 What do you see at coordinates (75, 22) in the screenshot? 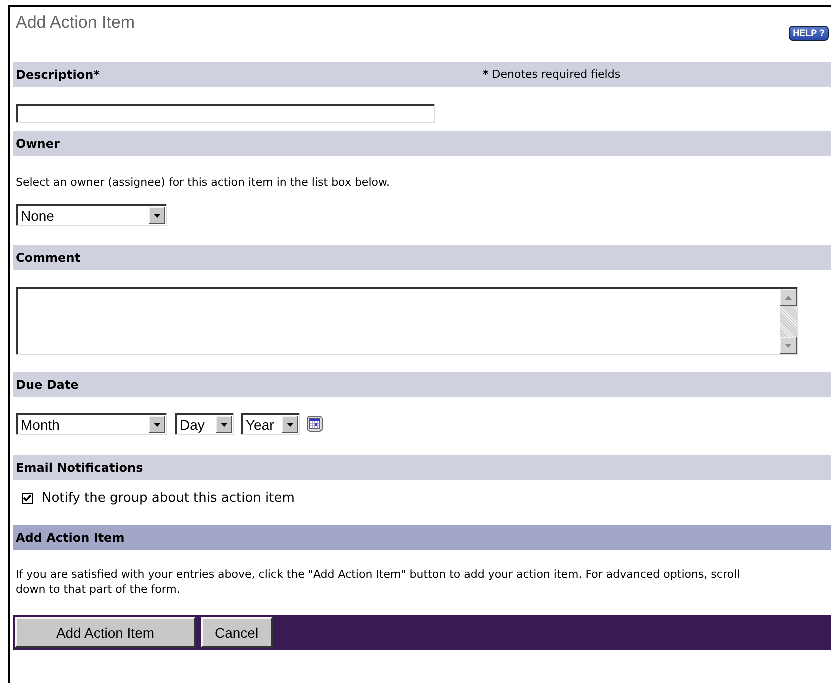
I see `page-title: Add Action Item` at bounding box center [75, 22].